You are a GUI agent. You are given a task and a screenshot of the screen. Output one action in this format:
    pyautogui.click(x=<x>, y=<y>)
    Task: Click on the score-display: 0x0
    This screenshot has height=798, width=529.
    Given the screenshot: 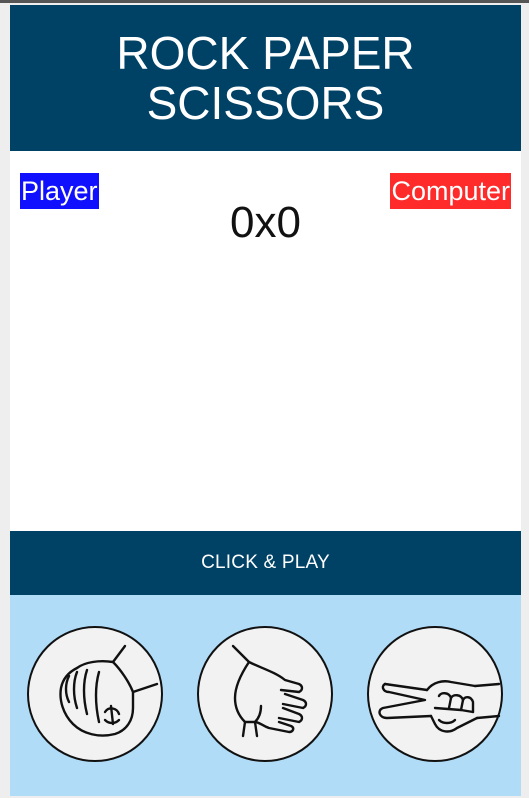 What is the action you would take?
    pyautogui.click(x=265, y=222)
    